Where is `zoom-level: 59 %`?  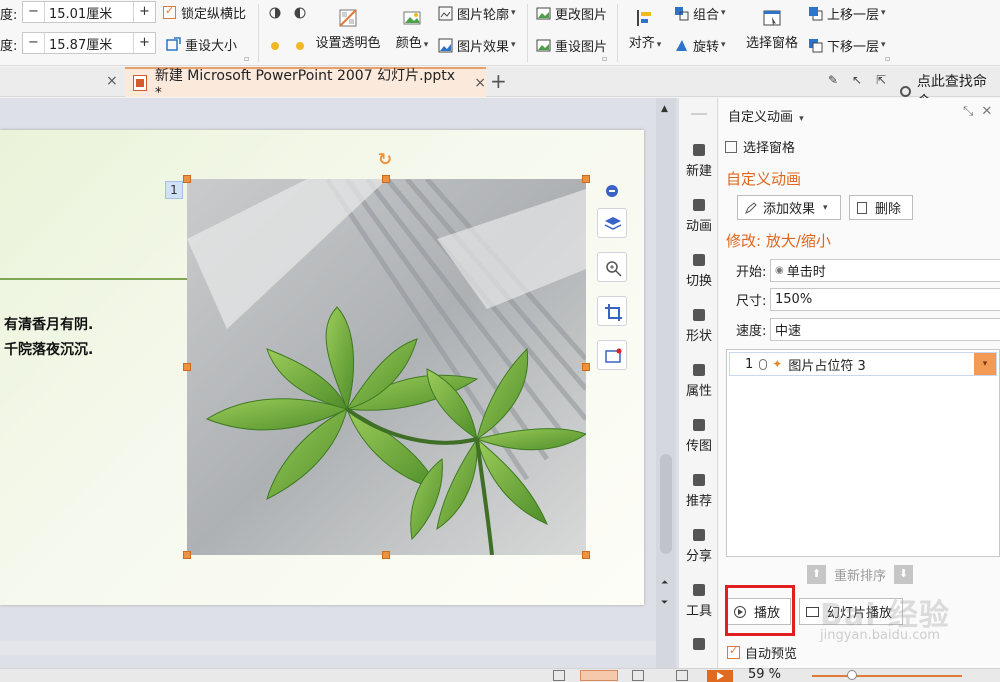 zoom-level: 59 % is located at coordinates (764, 674).